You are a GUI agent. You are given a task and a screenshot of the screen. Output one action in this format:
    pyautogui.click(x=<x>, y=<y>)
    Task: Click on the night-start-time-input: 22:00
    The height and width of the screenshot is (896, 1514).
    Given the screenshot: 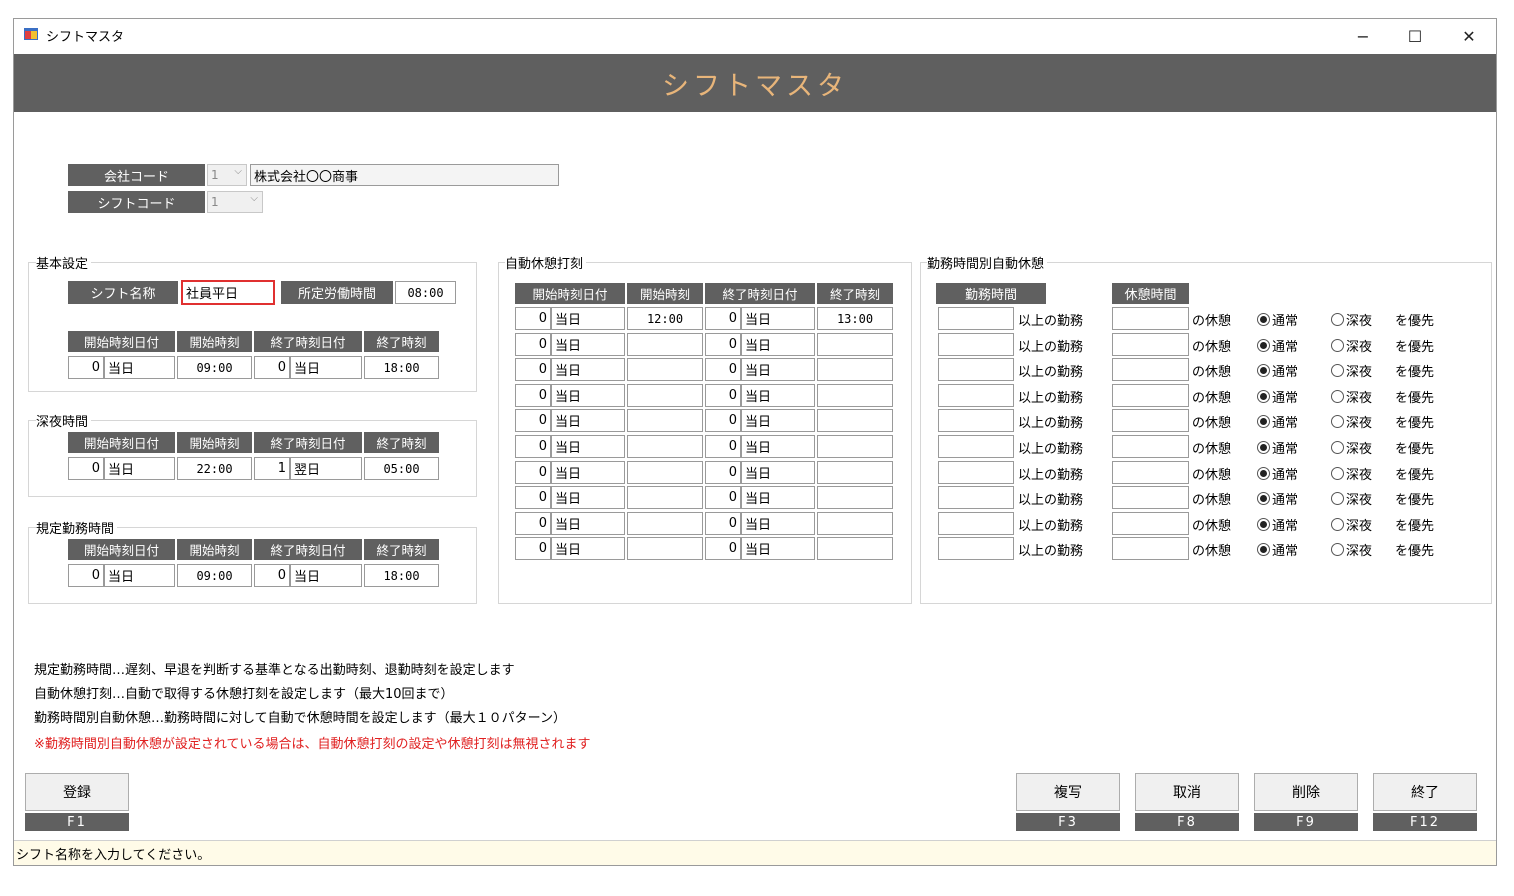 What is the action you would take?
    pyautogui.click(x=214, y=468)
    